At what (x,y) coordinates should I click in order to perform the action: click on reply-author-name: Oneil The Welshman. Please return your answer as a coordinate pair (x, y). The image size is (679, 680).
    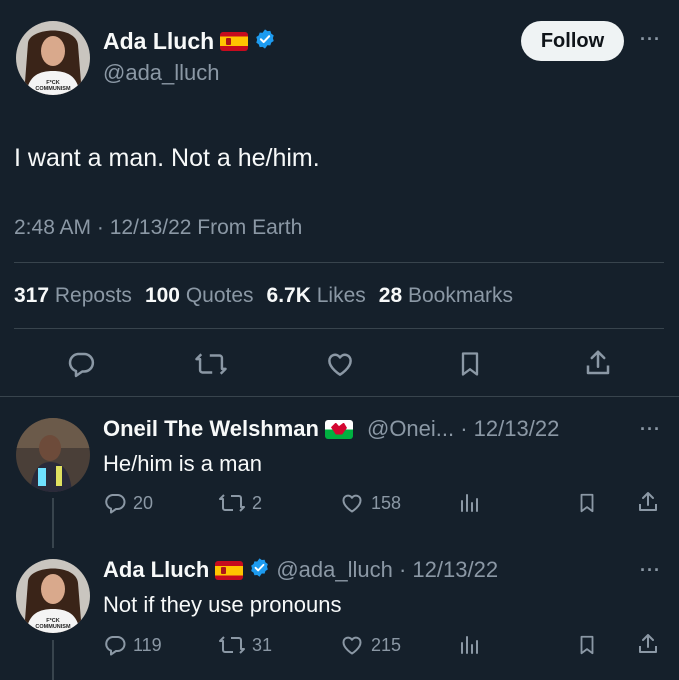
    Looking at the image, I should click on (211, 429).